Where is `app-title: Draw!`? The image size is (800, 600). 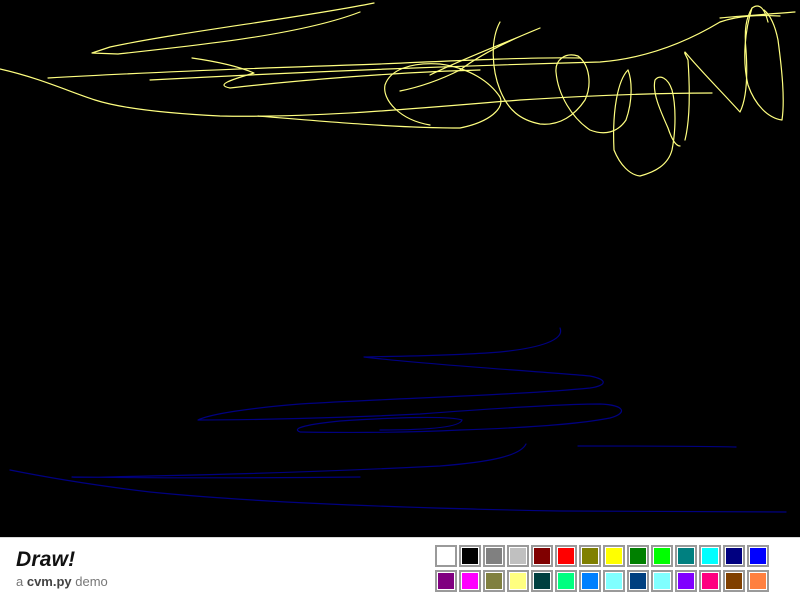 app-title: Draw! is located at coordinates (46, 559).